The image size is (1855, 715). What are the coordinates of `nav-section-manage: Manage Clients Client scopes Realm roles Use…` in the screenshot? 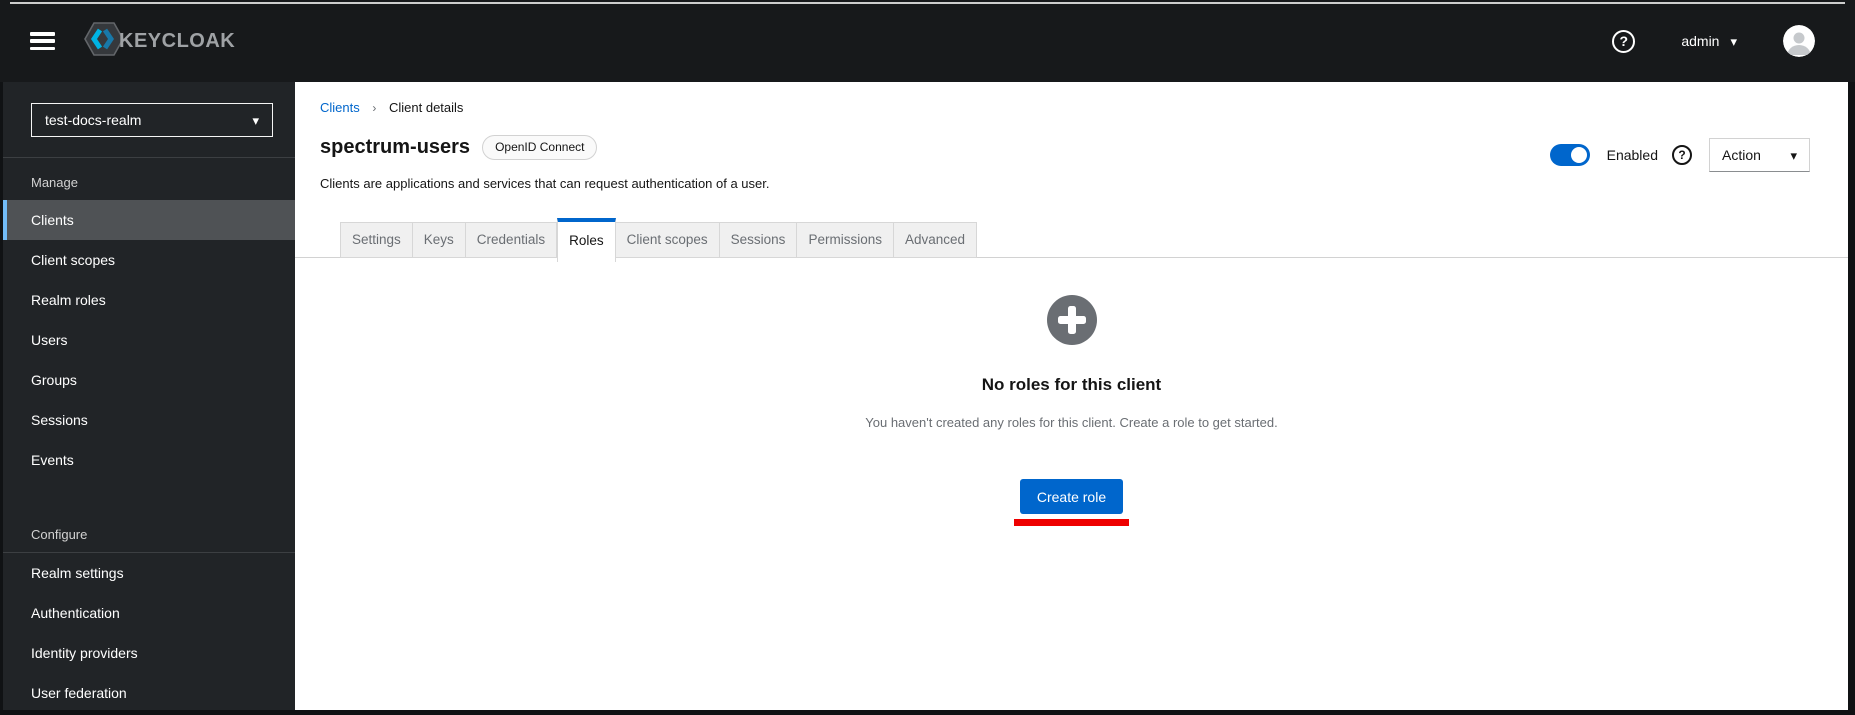 It's located at (149, 319).